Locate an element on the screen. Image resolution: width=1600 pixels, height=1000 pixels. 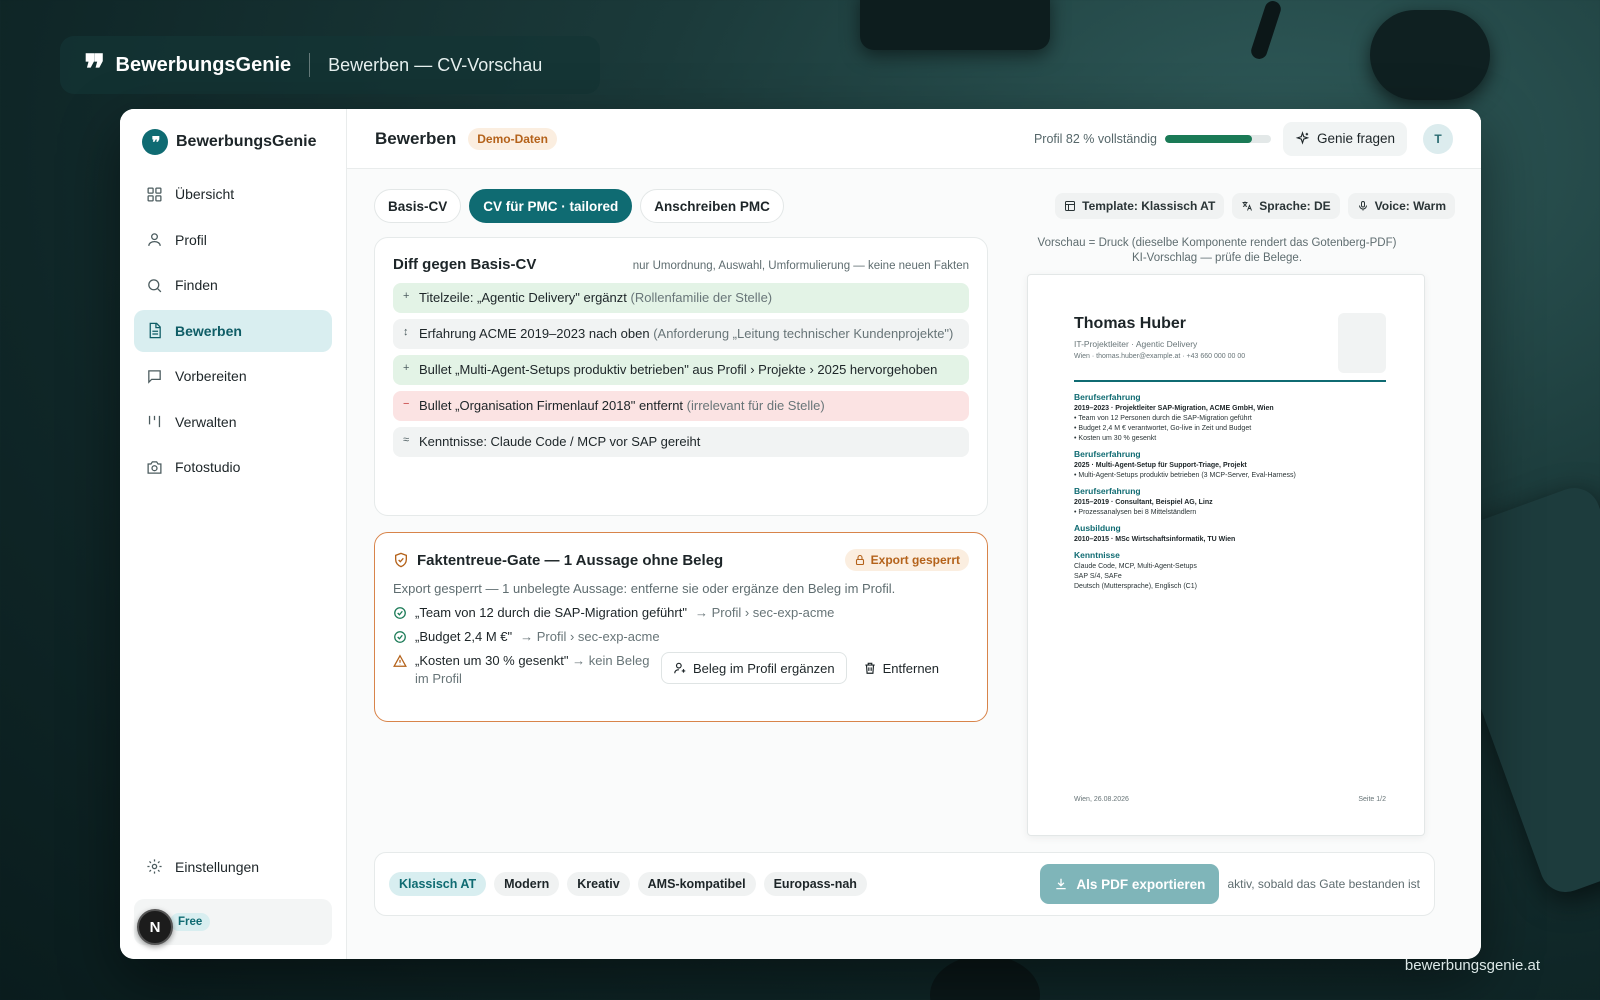
tab-basis-cv: Basis-CV is located at coordinates (418, 206).